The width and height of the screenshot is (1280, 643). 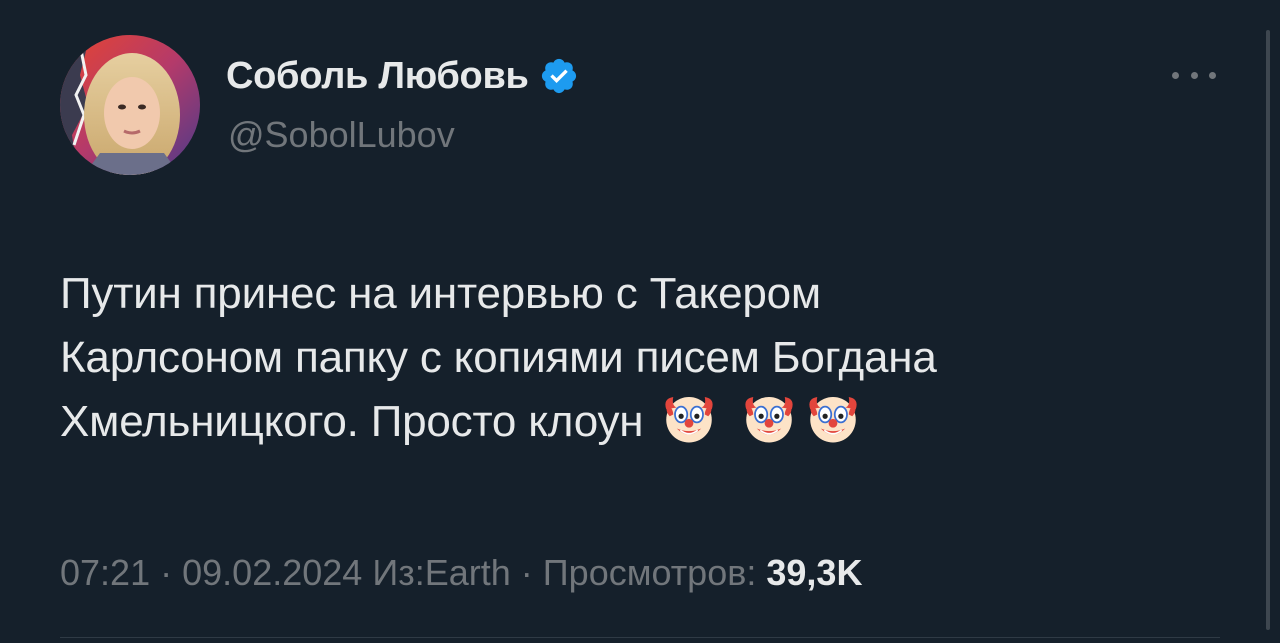 I want to click on display-name: Соболь Любовь, so click(x=377, y=76).